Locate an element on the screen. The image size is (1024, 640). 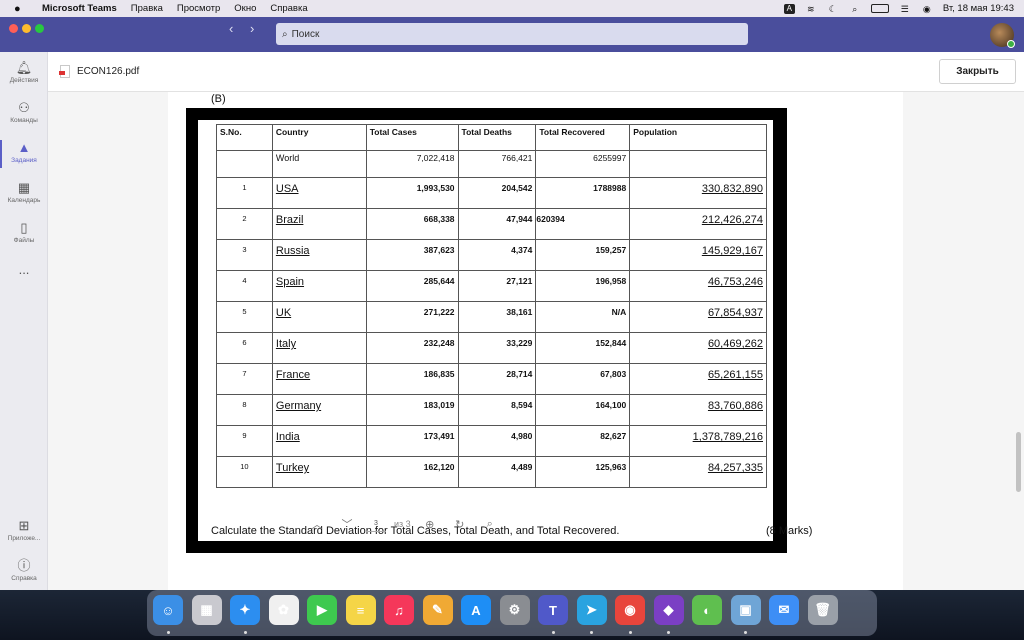
facetime-icon: ▶ is located at coordinates (322, 610).